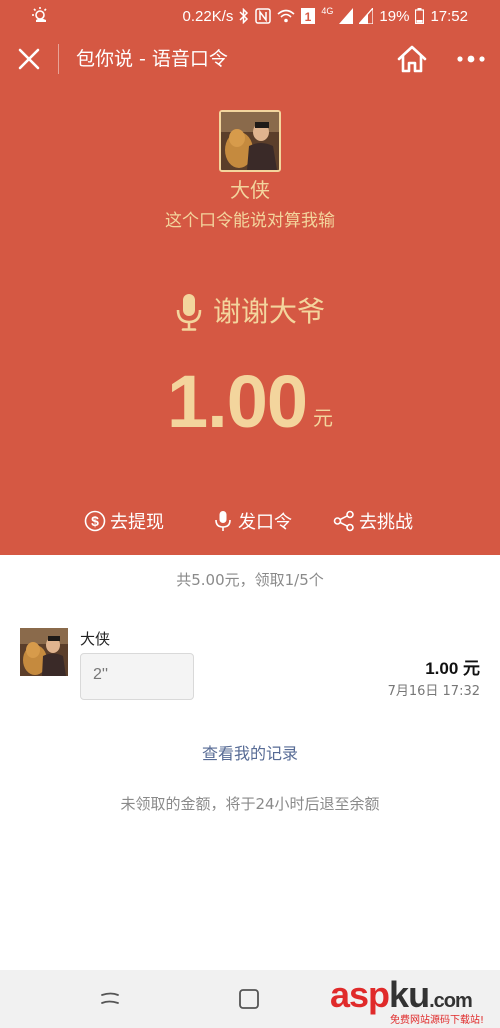 Image resolution: width=500 pixels, height=1028 pixels. Describe the element at coordinates (449, 16) in the screenshot. I see `clock: 17:52` at that location.